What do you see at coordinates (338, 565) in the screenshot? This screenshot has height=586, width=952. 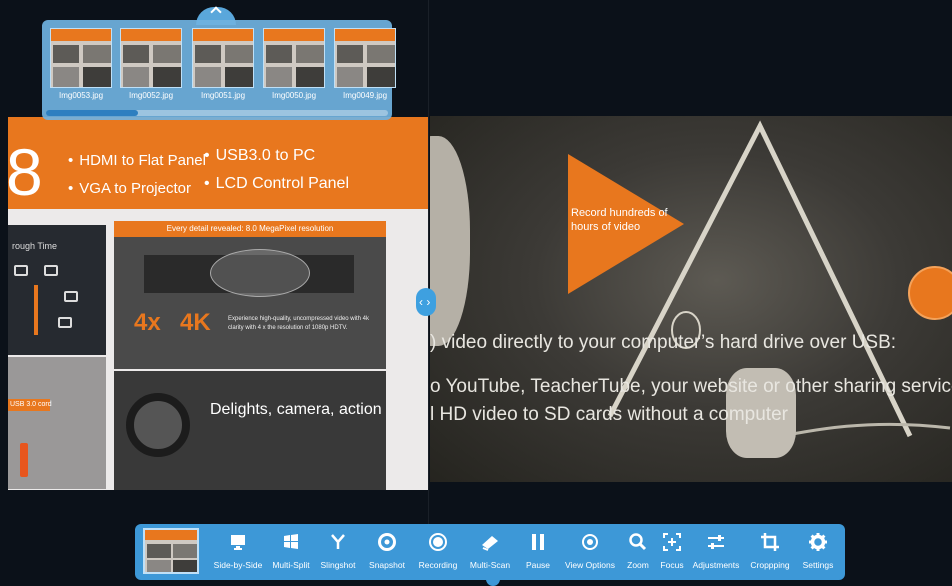 I see `slingshot-label: Slingshot` at bounding box center [338, 565].